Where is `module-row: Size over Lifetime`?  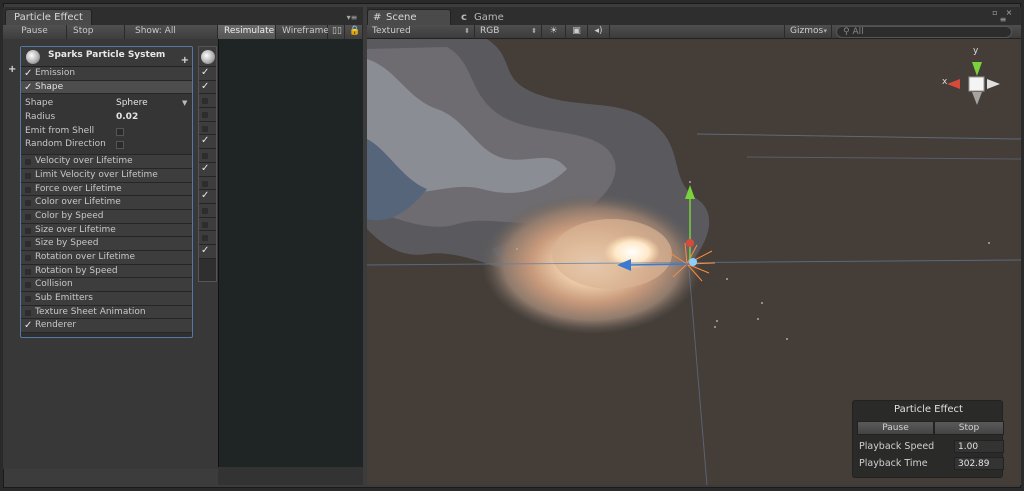 module-row: Size over Lifetime is located at coordinates (106, 230).